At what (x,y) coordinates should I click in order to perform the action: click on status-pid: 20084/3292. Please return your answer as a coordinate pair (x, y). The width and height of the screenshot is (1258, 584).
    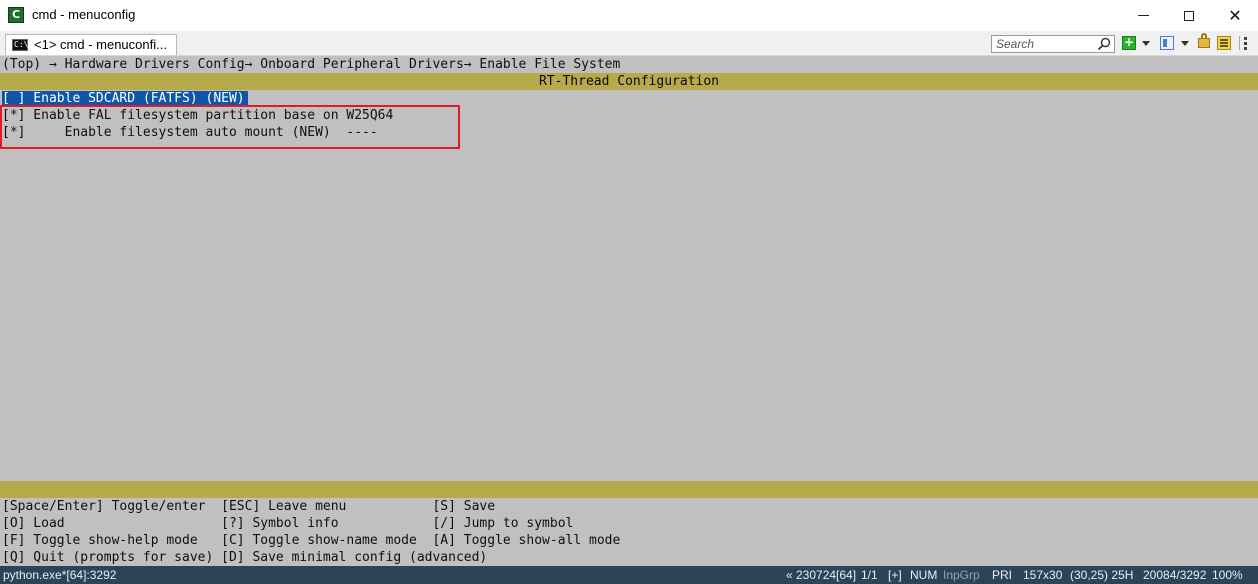
    Looking at the image, I should click on (1174, 575).